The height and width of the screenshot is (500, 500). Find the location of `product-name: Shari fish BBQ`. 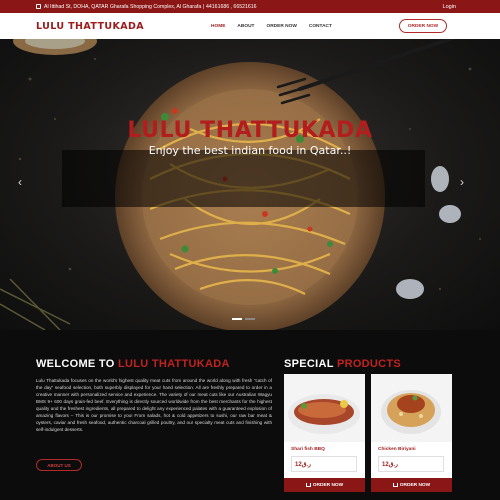

product-name: Shari fish BBQ is located at coordinates (308, 449).